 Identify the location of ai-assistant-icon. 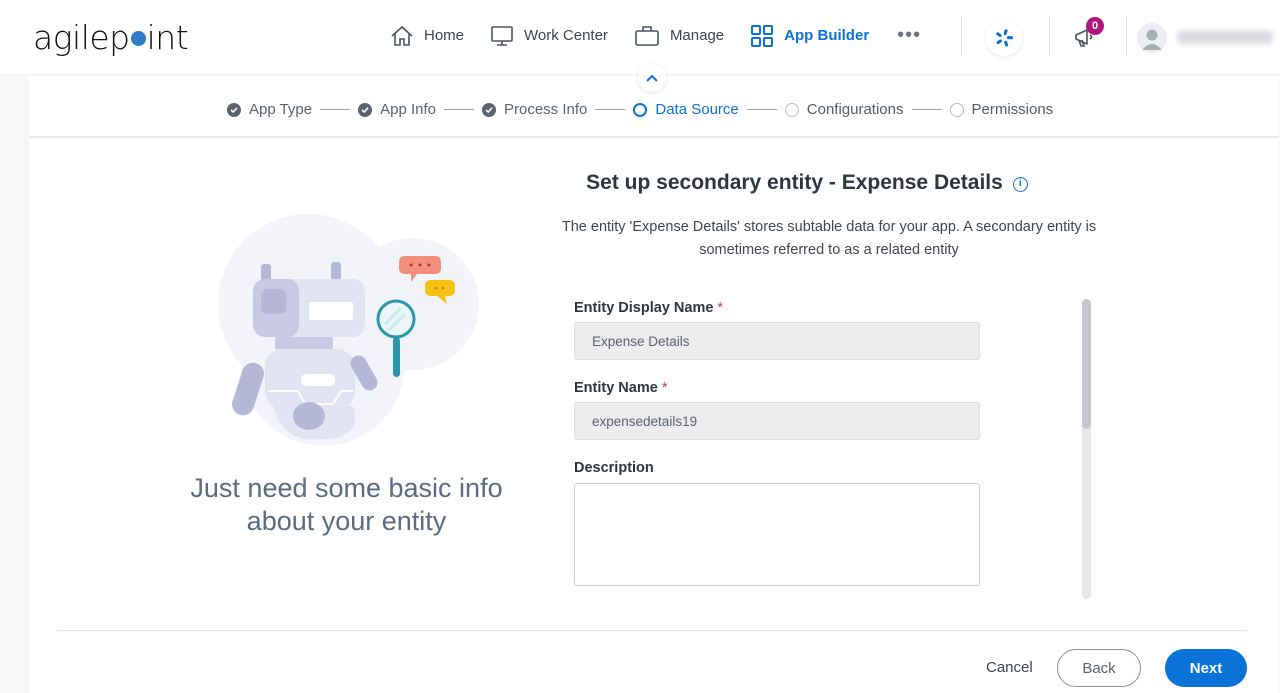
(1005, 38).